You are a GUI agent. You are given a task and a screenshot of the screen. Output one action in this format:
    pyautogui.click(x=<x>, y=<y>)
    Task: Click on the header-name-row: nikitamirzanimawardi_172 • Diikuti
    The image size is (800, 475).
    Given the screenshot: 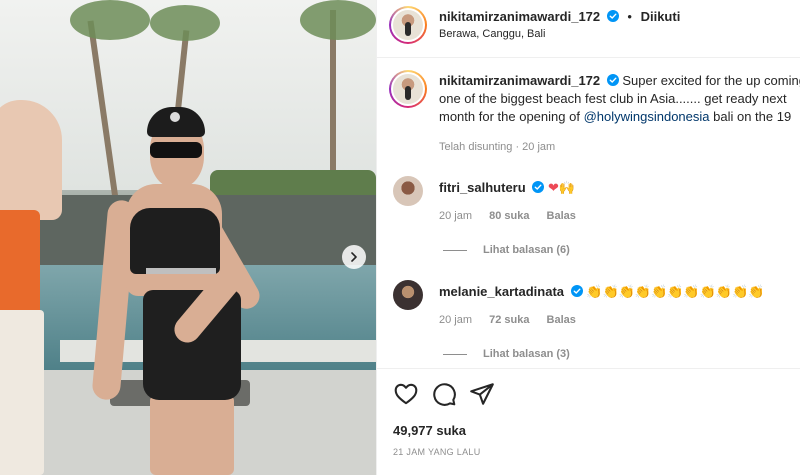 What is the action you would take?
    pyautogui.click(x=559, y=16)
    